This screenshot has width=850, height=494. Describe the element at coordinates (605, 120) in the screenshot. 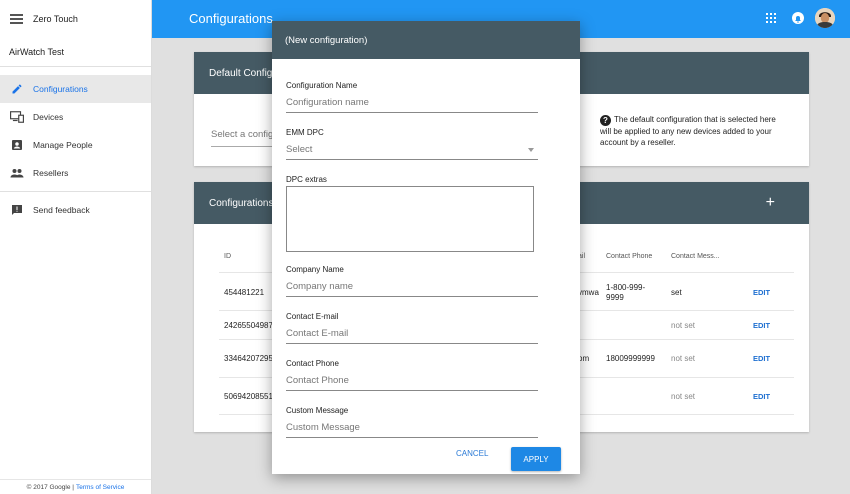

I see `help-icon: ?` at that location.